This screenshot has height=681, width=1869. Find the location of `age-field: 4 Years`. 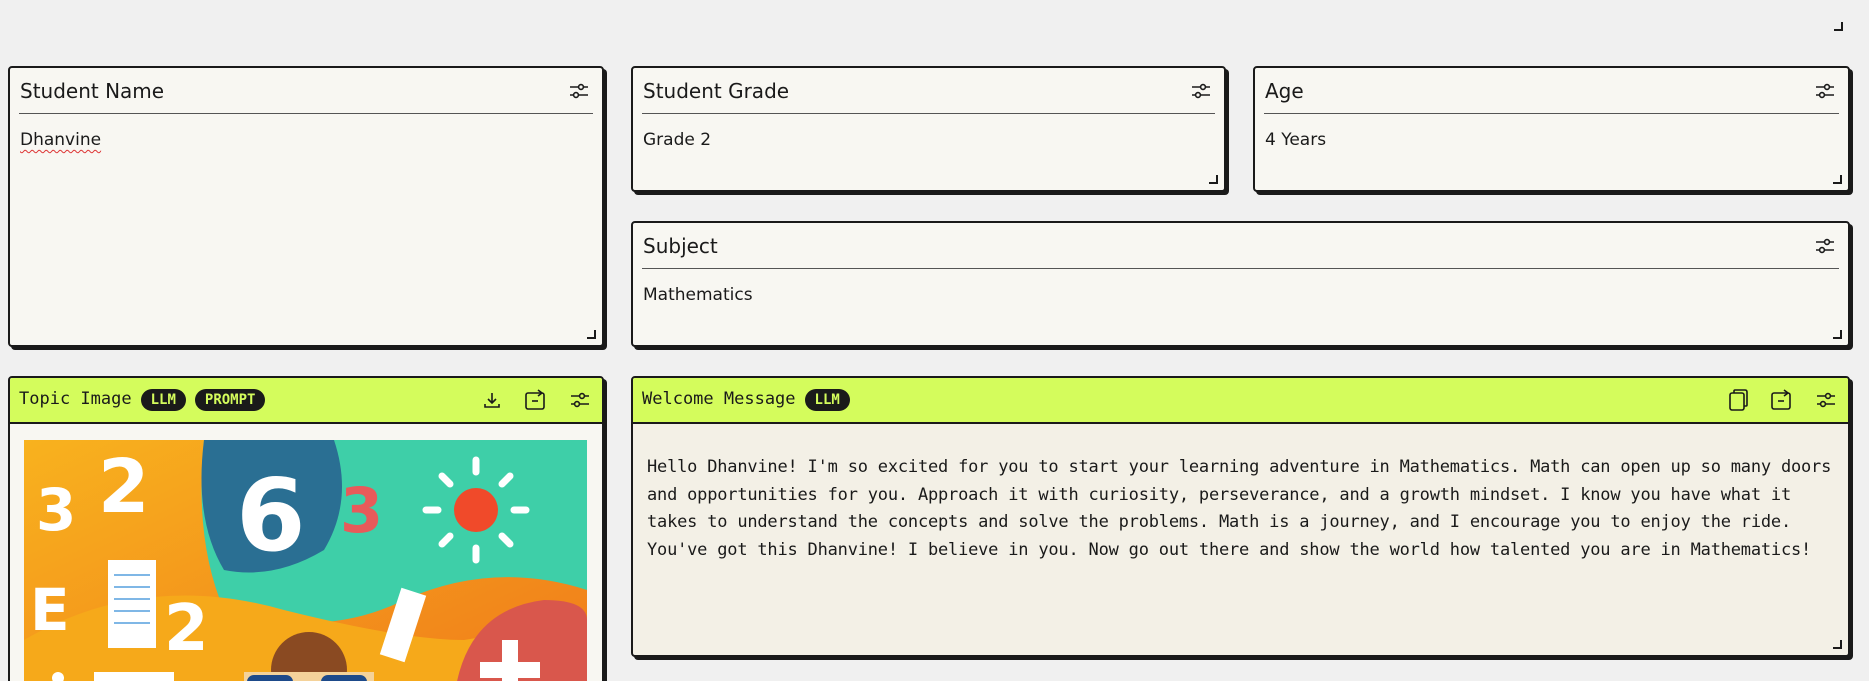

age-field: 4 Years is located at coordinates (1551, 140).